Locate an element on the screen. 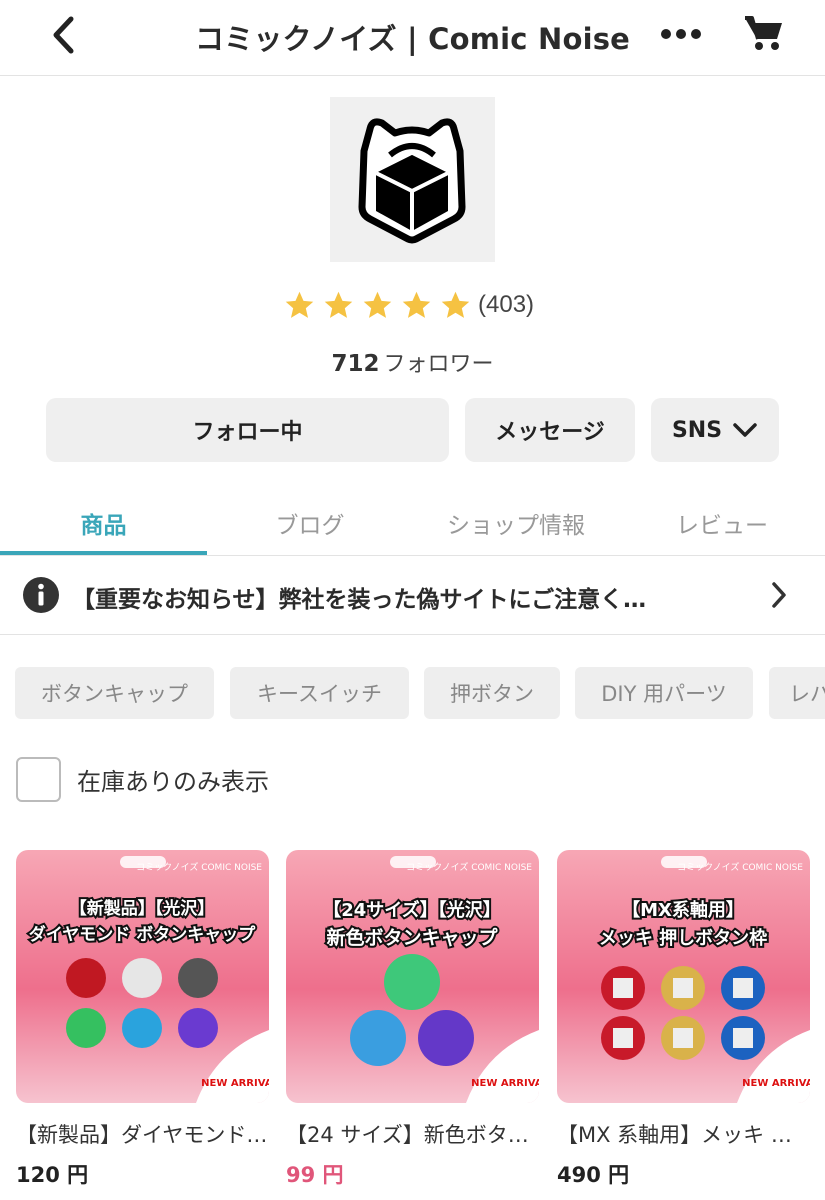  chip-push-buttons: 押ボタン is located at coordinates (492, 693).